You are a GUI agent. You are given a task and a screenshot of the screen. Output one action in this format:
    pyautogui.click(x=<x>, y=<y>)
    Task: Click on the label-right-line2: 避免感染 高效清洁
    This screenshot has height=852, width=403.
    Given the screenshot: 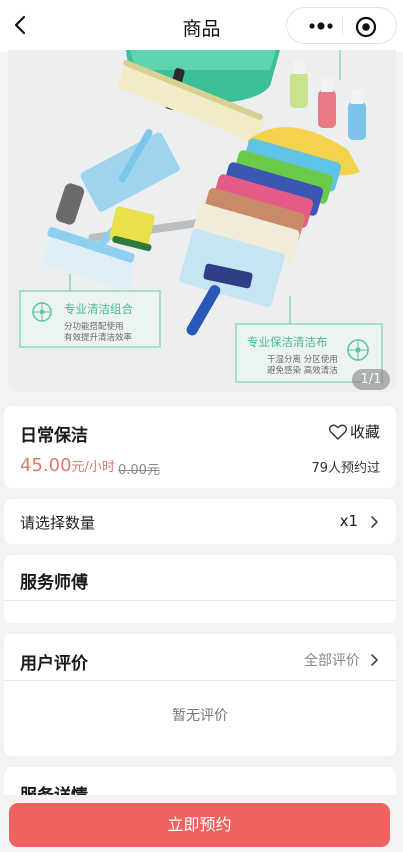 What is the action you would take?
    pyautogui.click(x=302, y=370)
    